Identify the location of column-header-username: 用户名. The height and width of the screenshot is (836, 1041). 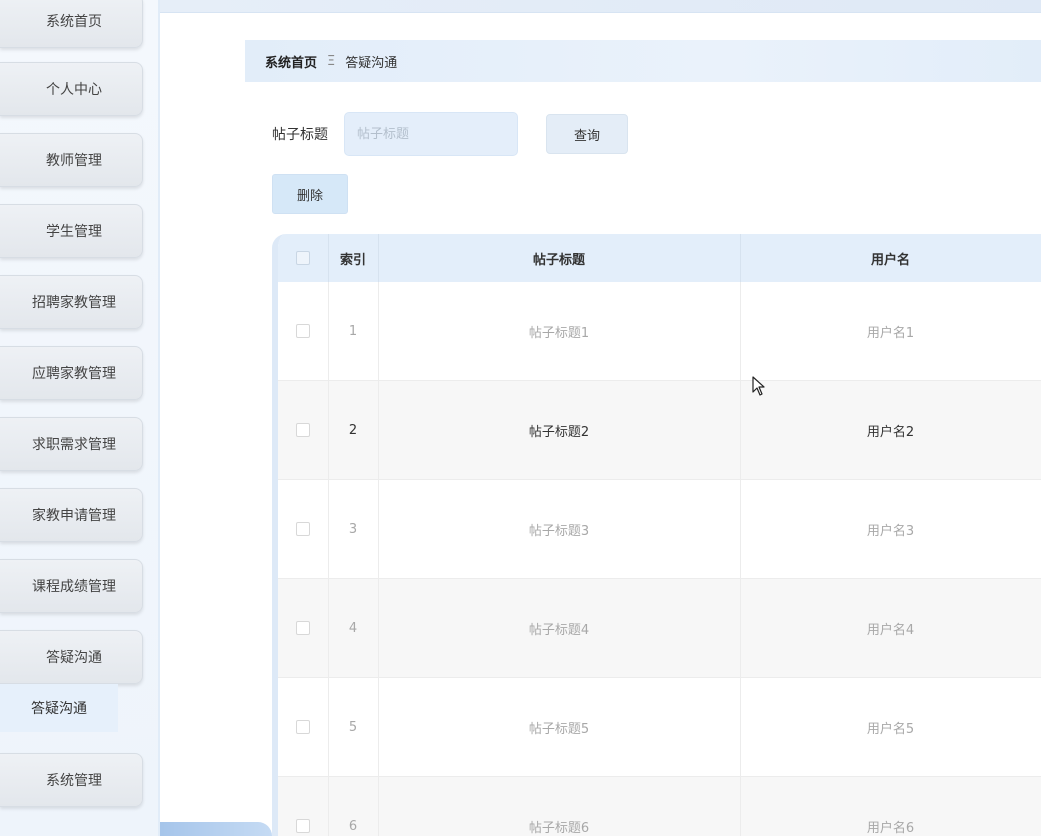
(890, 258).